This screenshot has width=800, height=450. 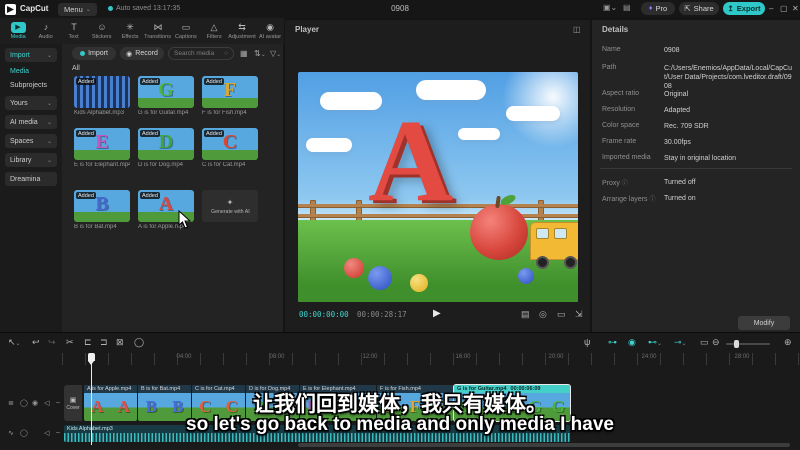 What do you see at coordinates (14, 342) in the screenshot?
I see `select-tool-icon: ↖⌄` at bounding box center [14, 342].